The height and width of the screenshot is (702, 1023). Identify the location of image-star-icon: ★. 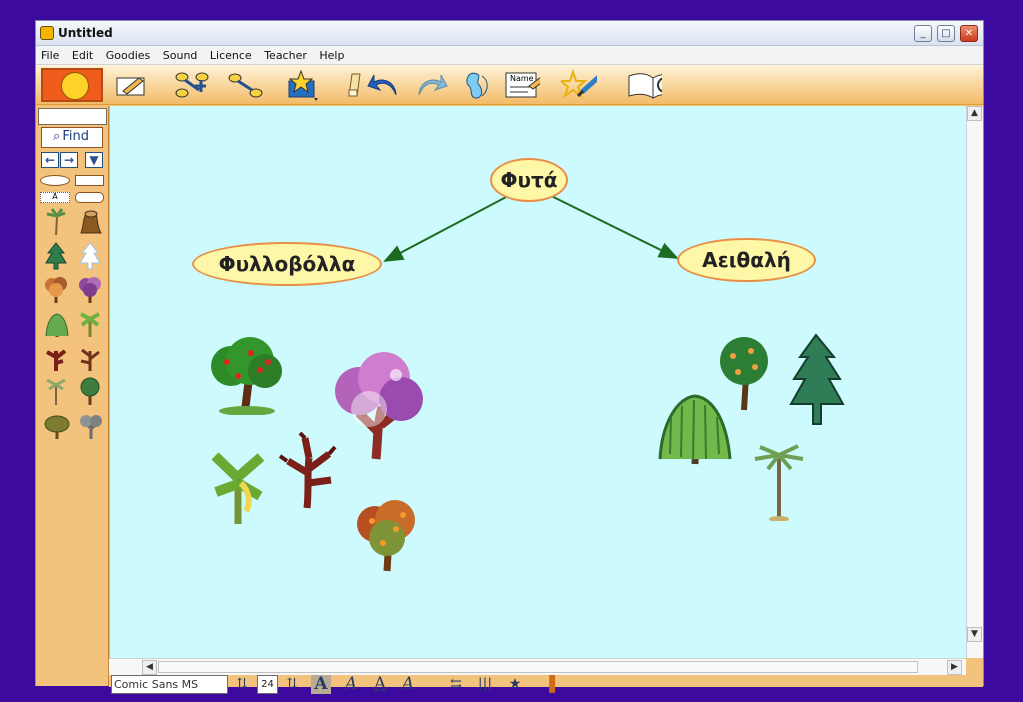
(515, 684).